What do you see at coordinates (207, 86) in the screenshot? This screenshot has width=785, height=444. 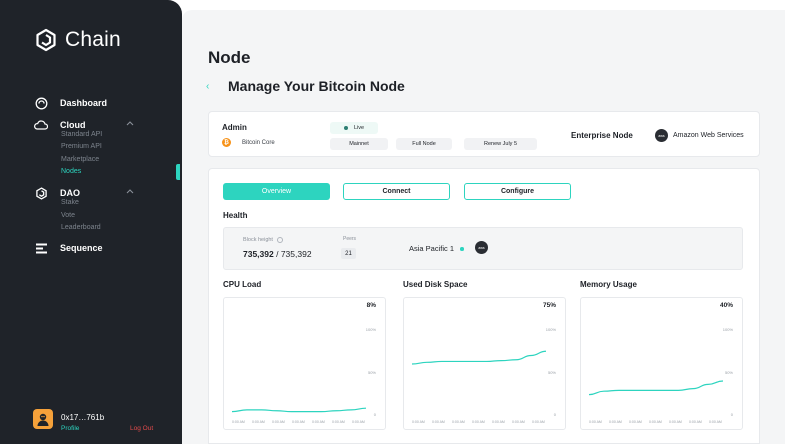 I see `back-chevron-icon: ‹` at bounding box center [207, 86].